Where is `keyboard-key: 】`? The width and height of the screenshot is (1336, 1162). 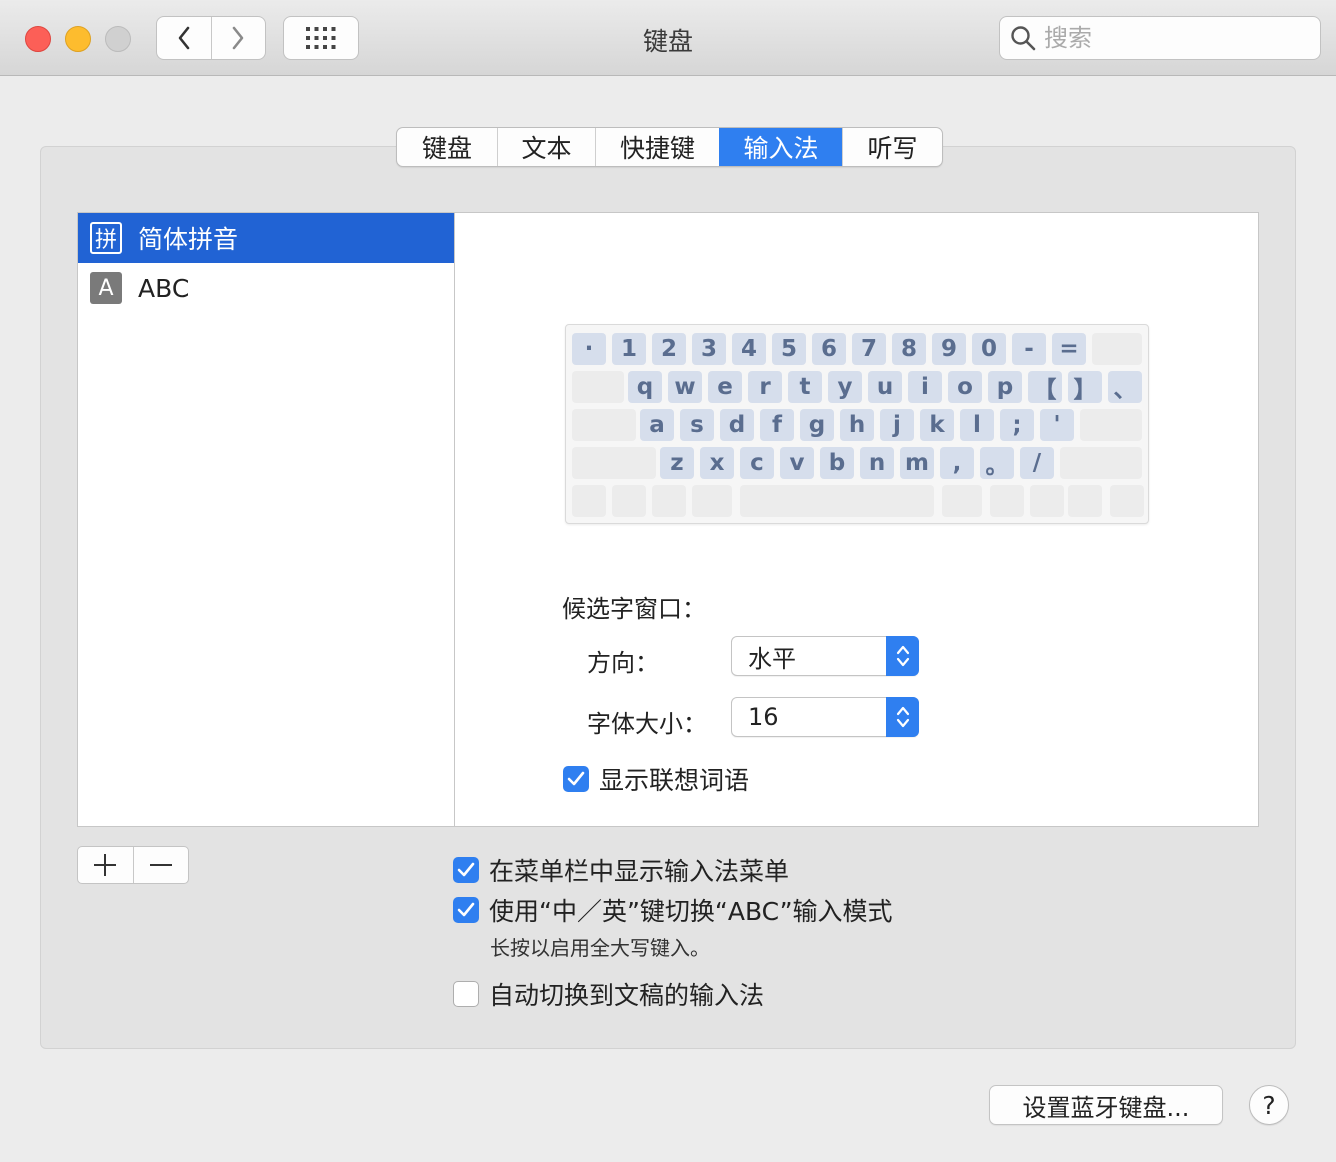
keyboard-key: 】 is located at coordinates (1085, 387).